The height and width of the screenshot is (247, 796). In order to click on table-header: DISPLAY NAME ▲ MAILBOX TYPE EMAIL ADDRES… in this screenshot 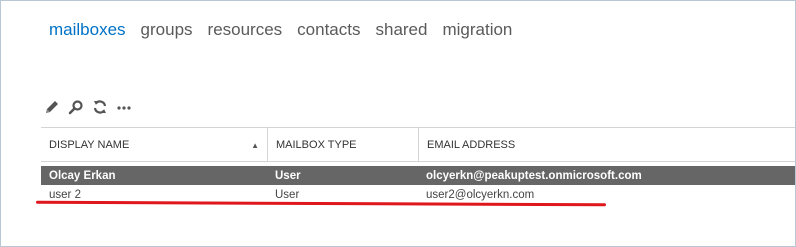, I will do `click(418, 144)`.